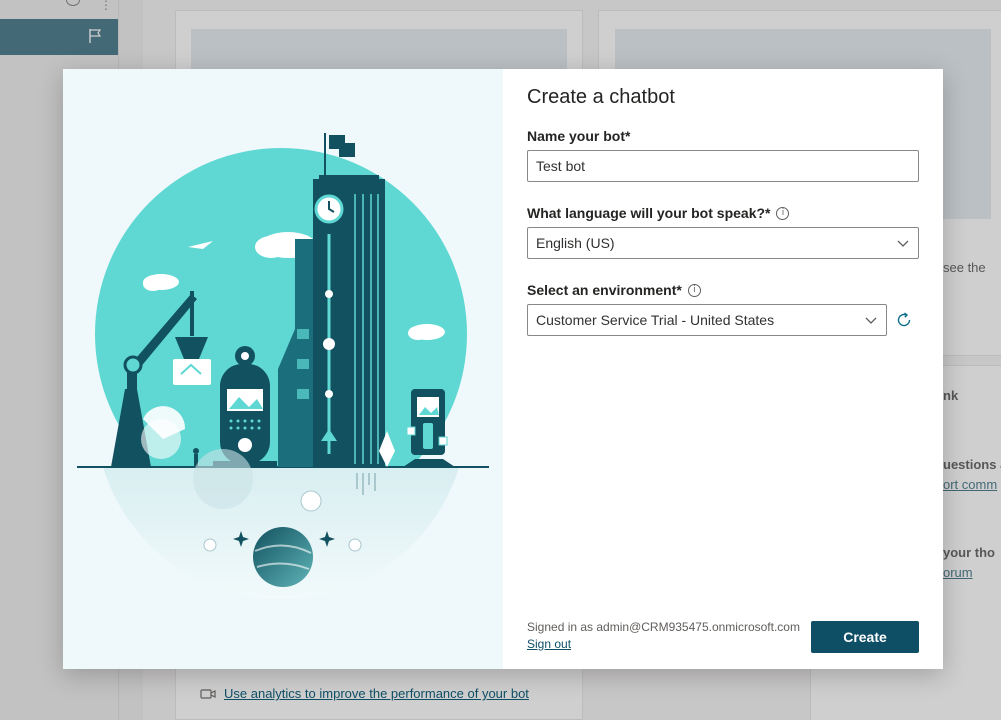 The height and width of the screenshot is (720, 1001). I want to click on name-field-group: Name your bot*, so click(723, 154).